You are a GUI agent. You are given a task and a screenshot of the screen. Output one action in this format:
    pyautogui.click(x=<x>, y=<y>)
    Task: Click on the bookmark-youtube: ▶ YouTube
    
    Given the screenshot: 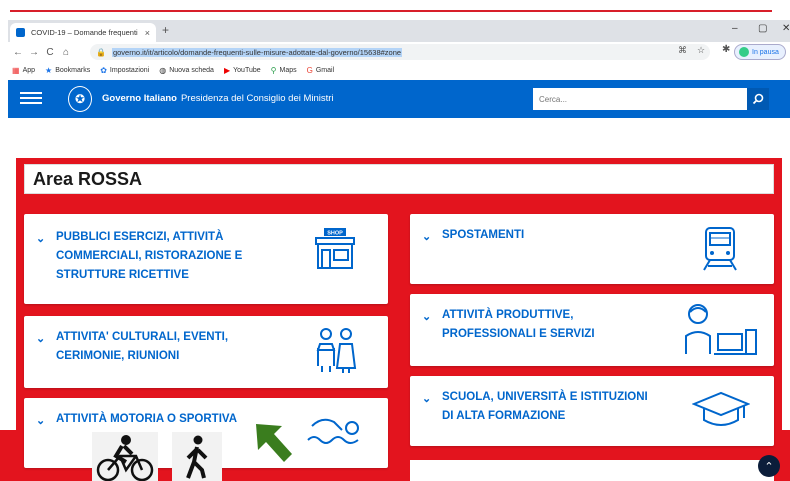 What is the action you would take?
    pyautogui.click(x=242, y=70)
    